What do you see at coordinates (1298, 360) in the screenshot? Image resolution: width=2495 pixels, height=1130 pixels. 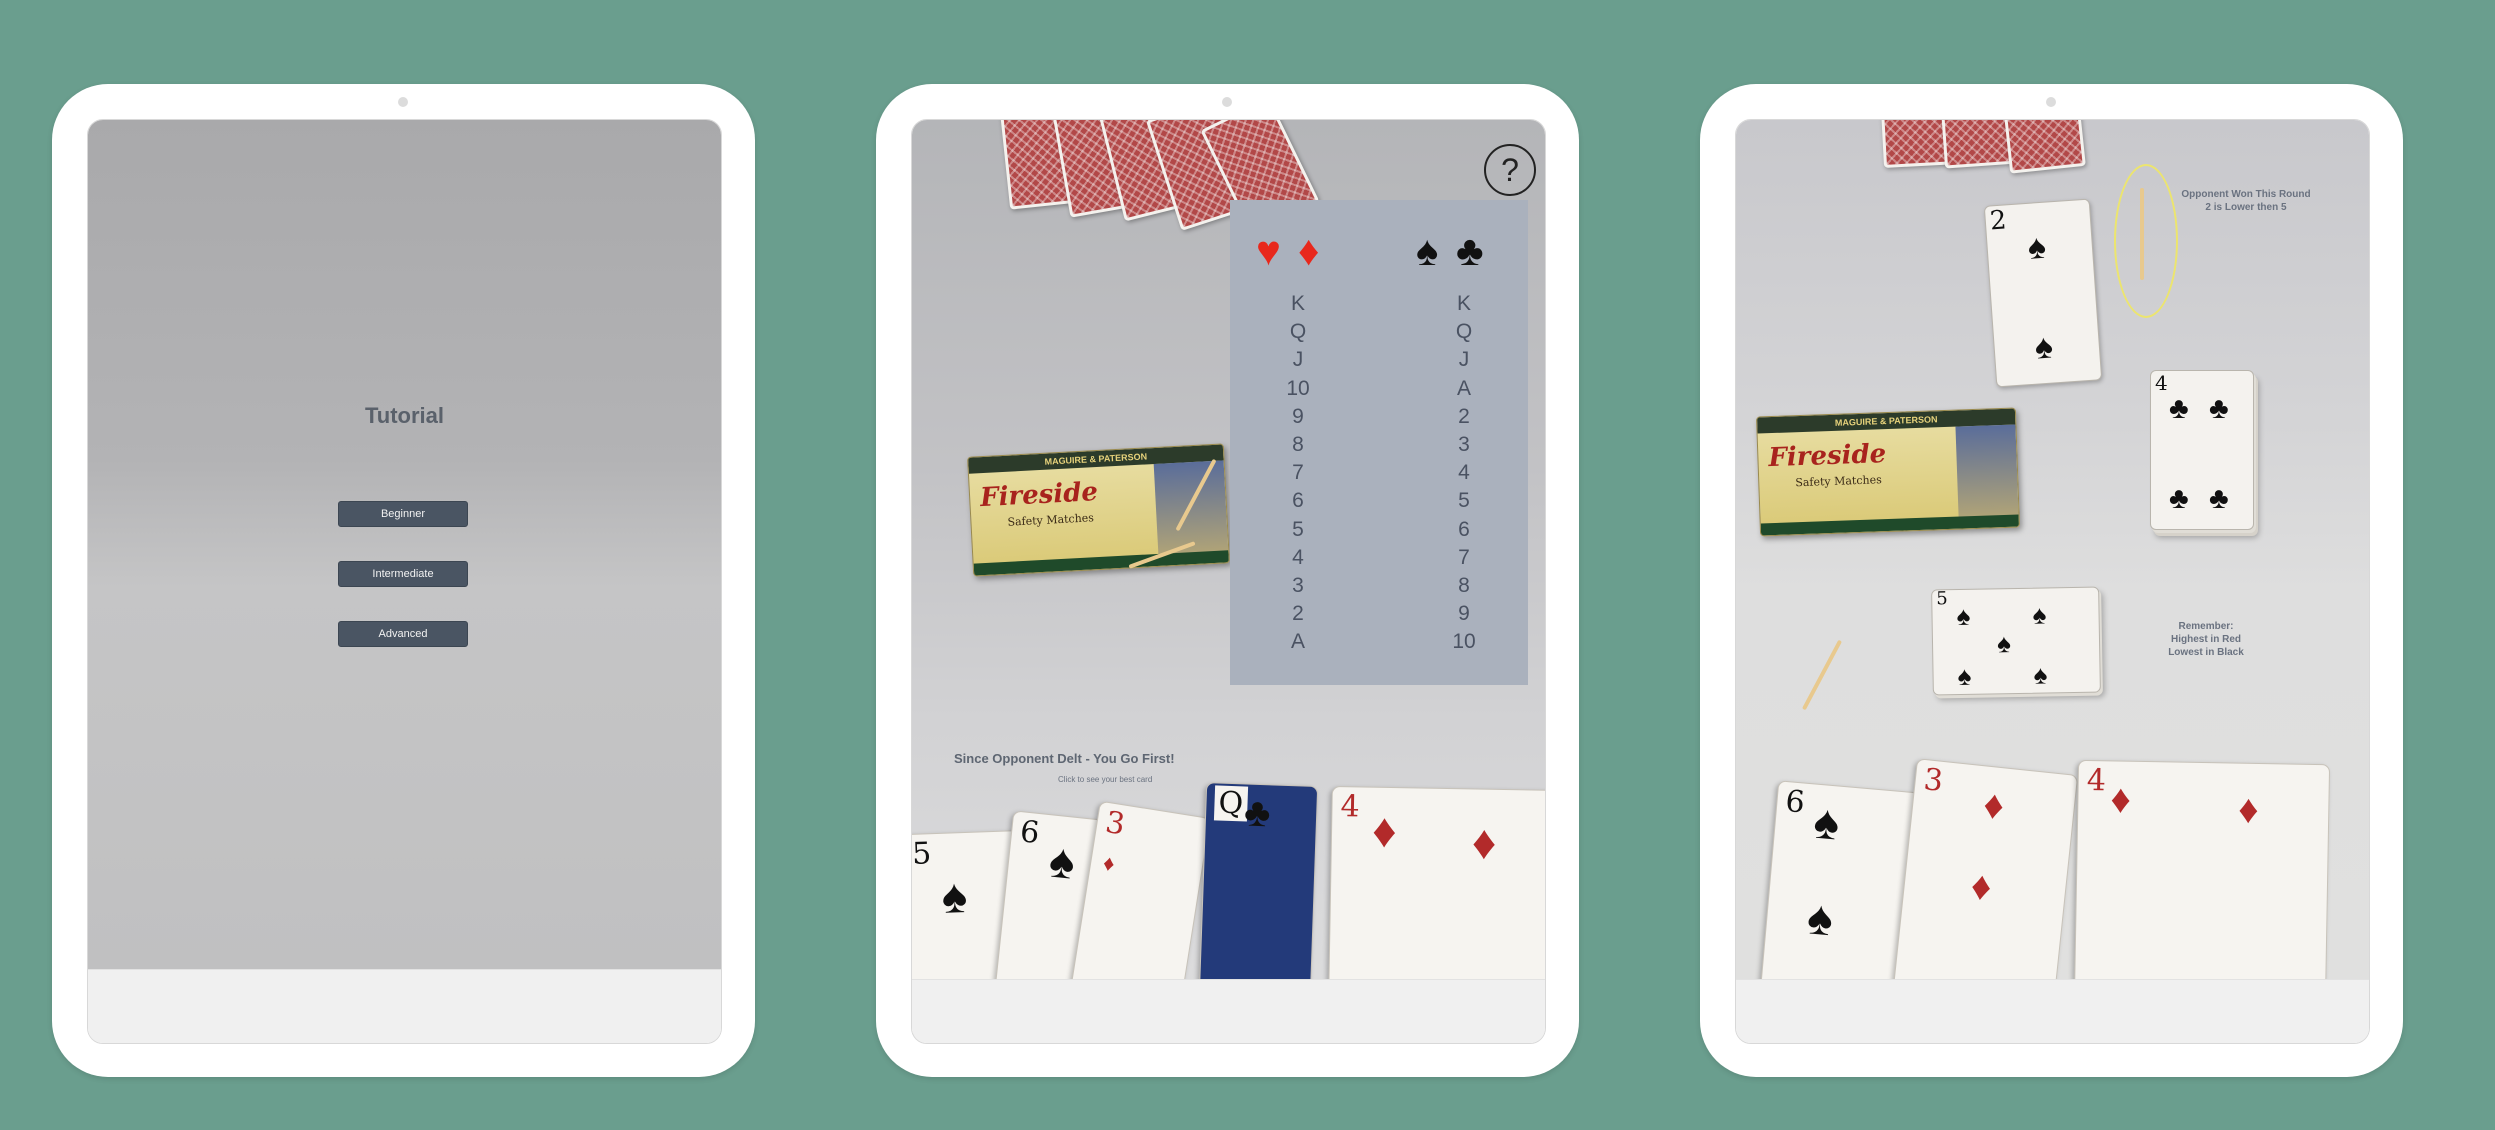 I see `red-rank: J` at bounding box center [1298, 360].